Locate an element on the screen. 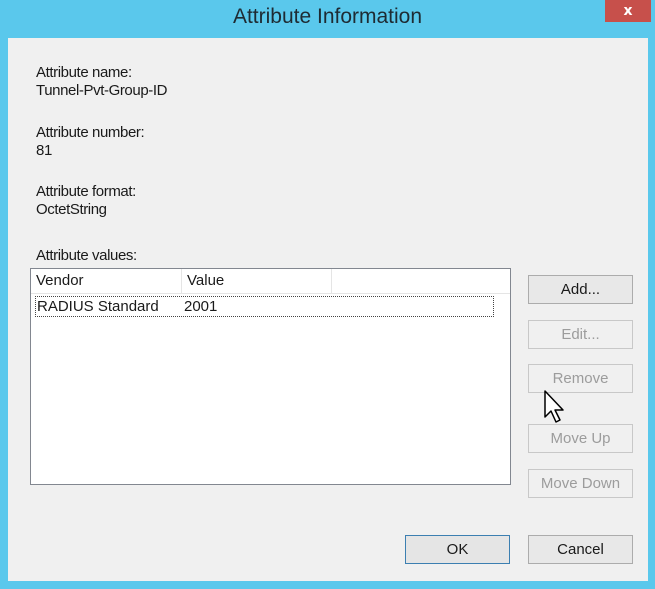 The width and height of the screenshot is (655, 589). ok-button: OK is located at coordinates (457, 549).